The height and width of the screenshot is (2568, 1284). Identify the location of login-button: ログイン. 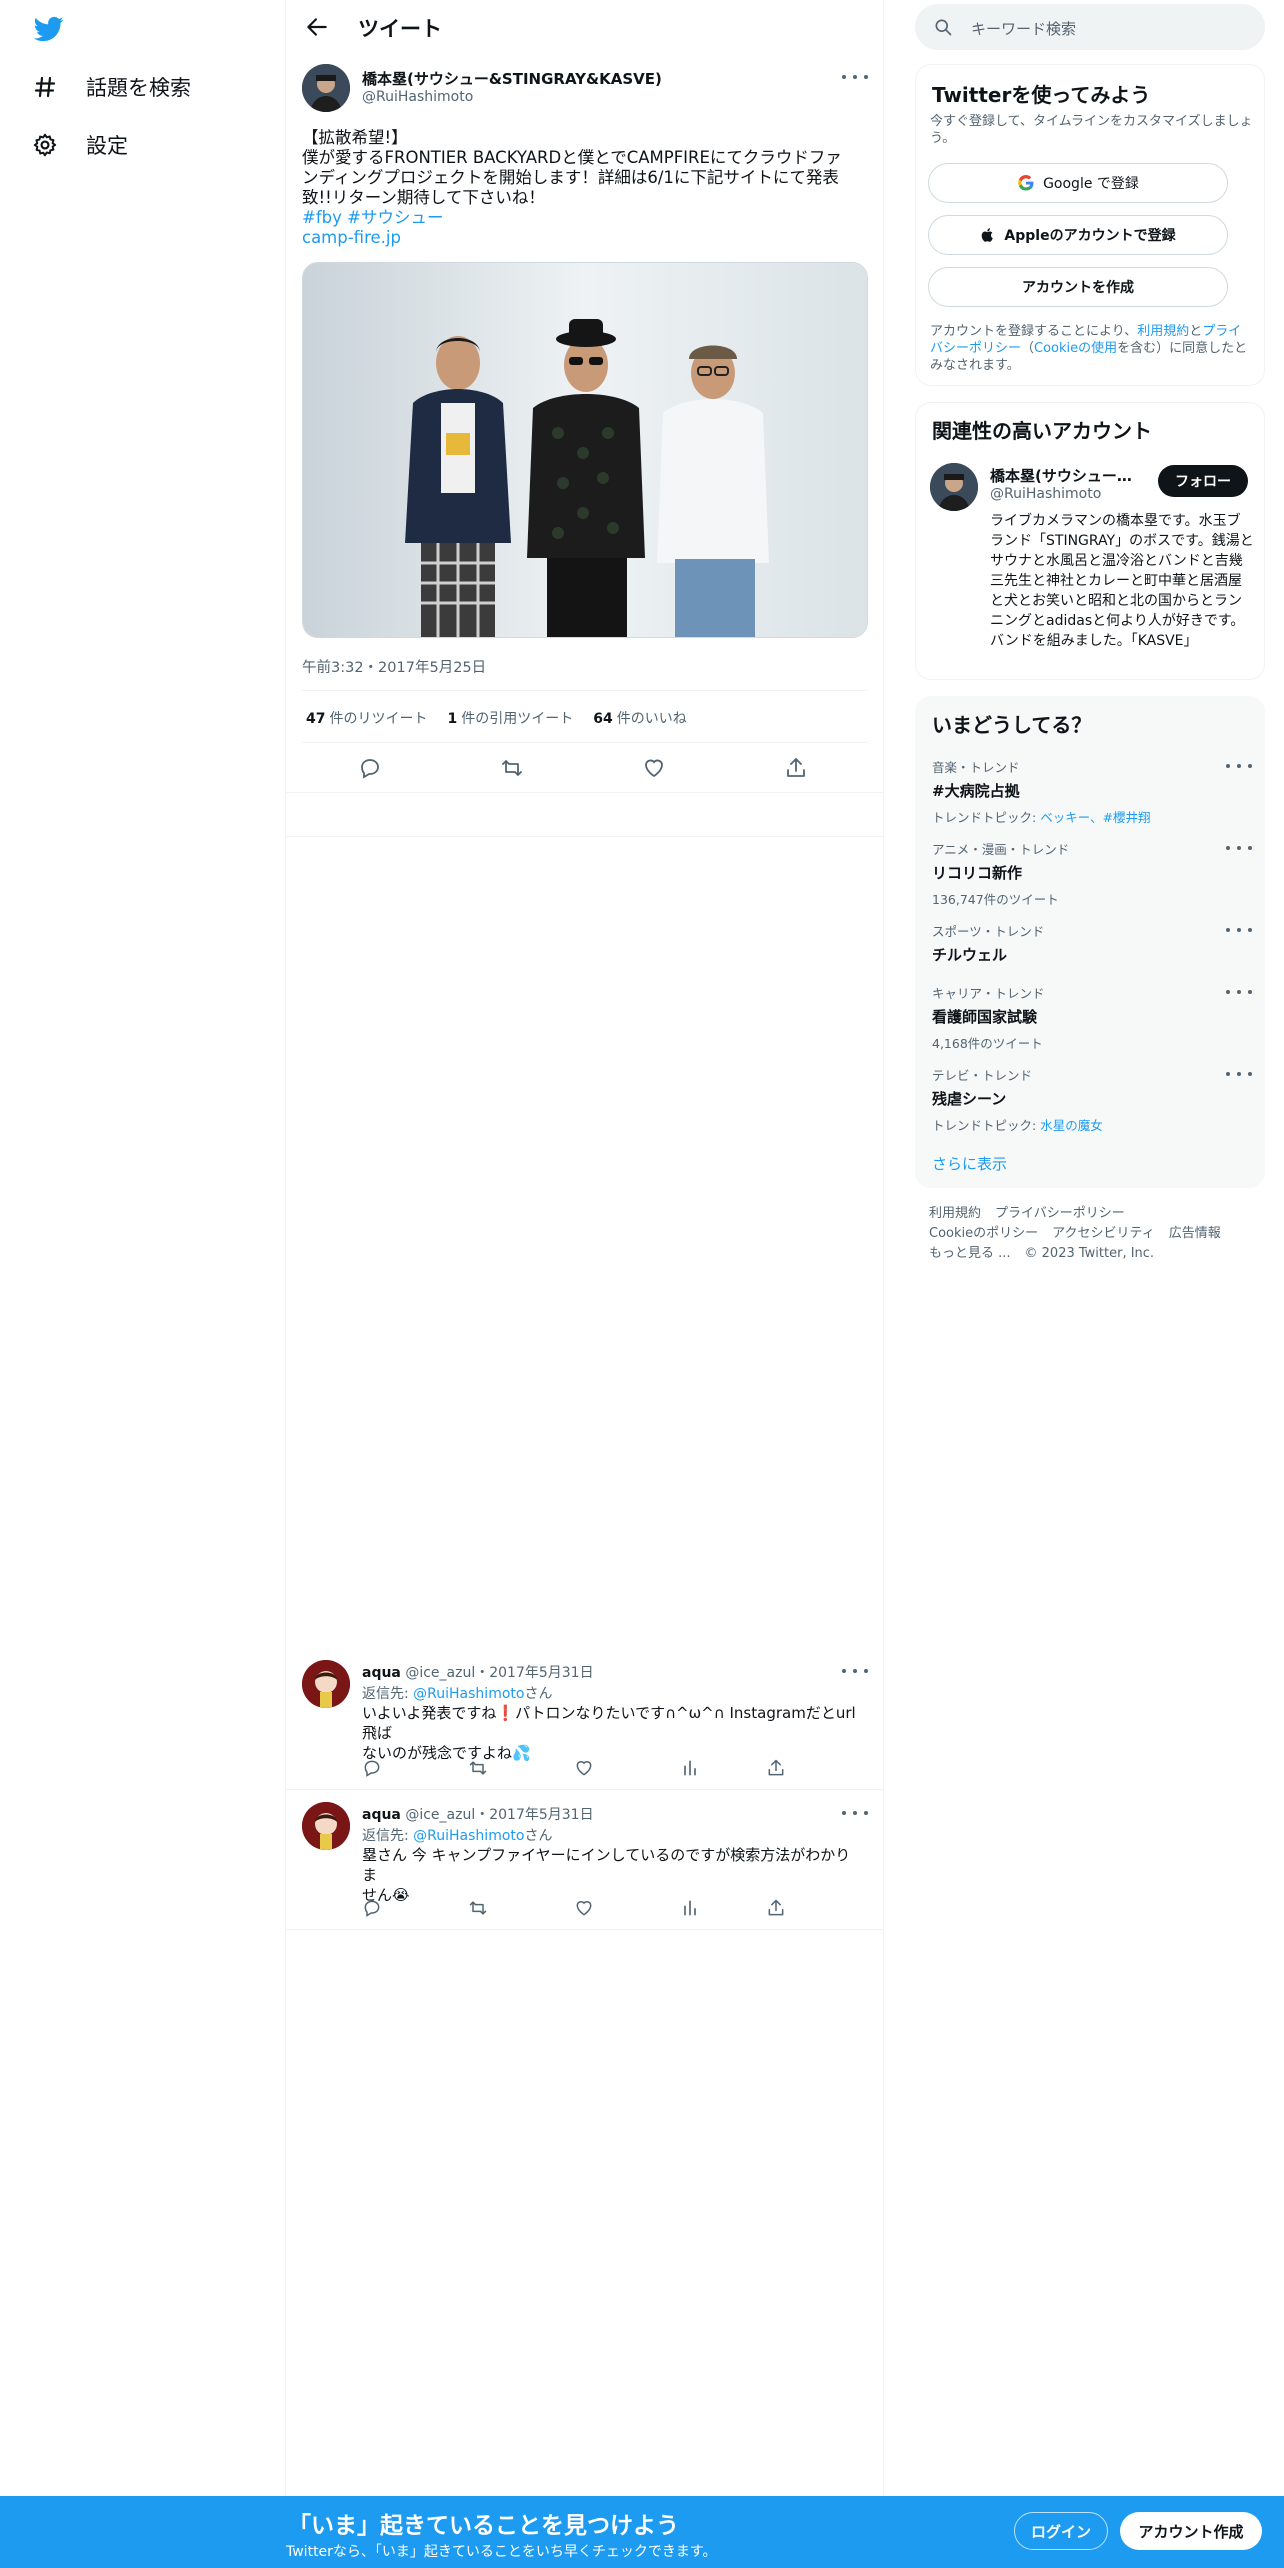
(1061, 2531).